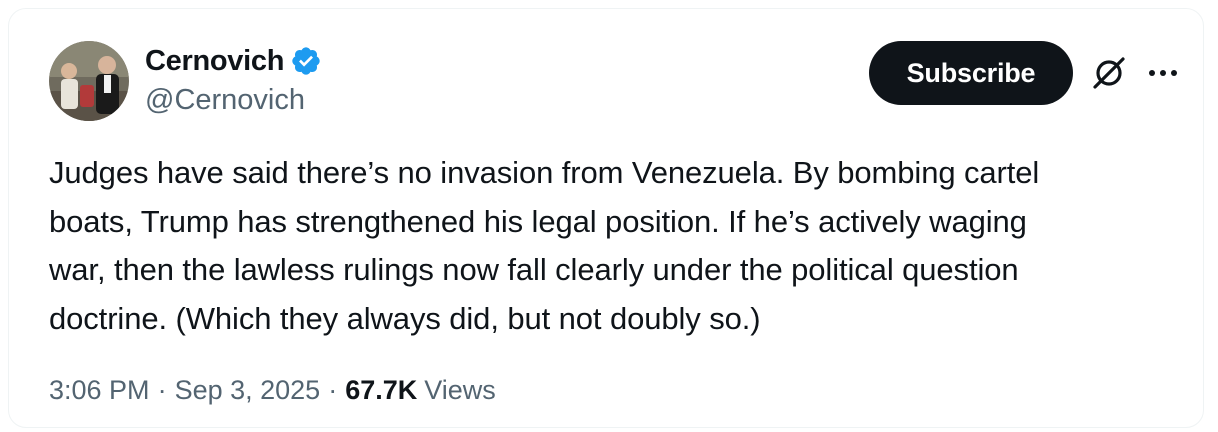 The width and height of the screenshot is (1218, 432). What do you see at coordinates (460, 390) in the screenshot?
I see `views-label: Views` at bounding box center [460, 390].